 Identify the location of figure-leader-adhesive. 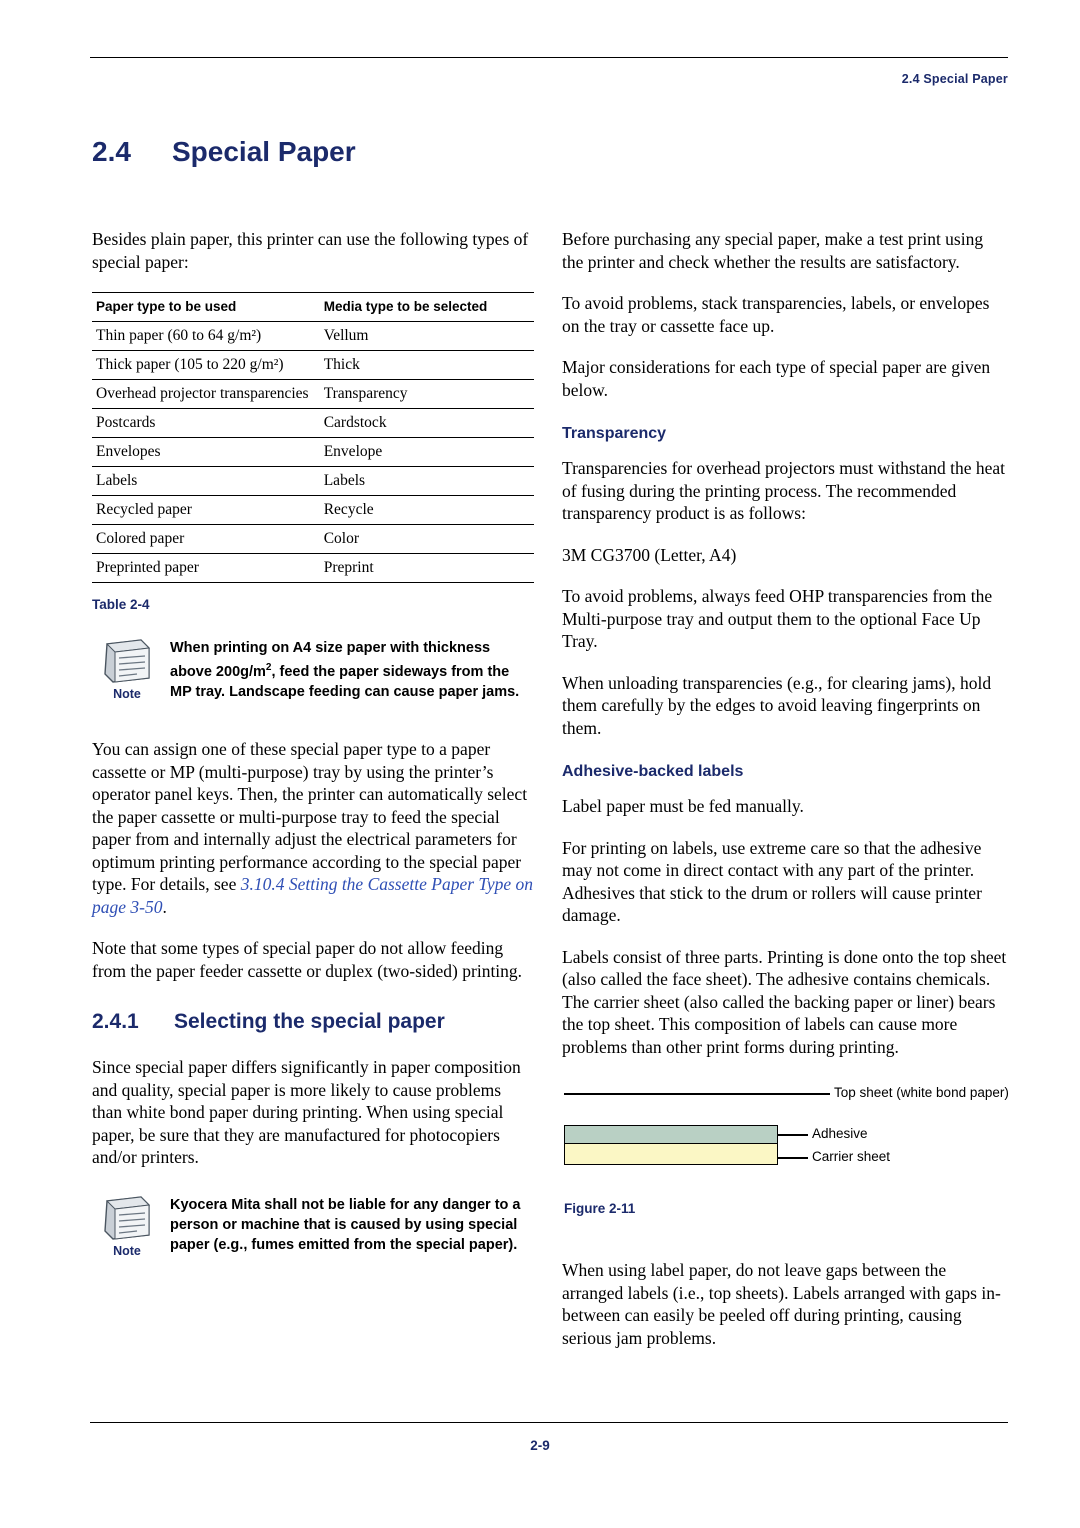
(793, 1135).